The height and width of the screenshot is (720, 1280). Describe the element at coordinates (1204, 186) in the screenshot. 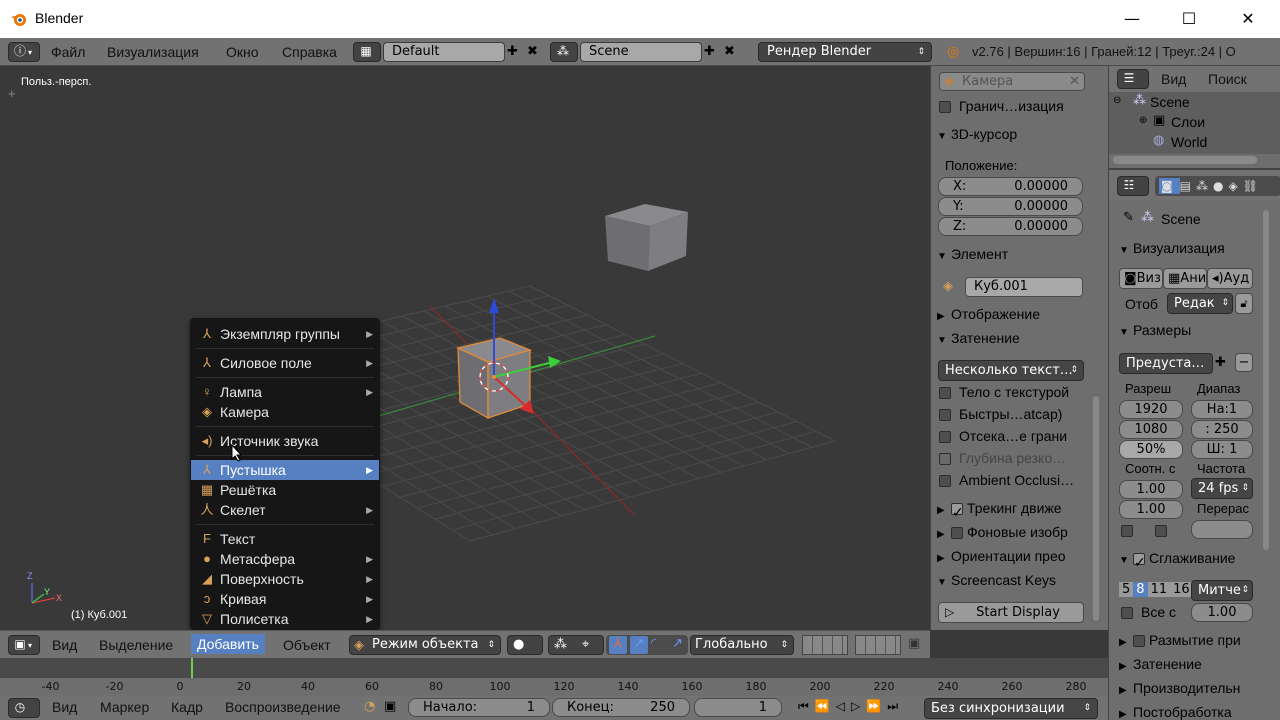

I see `scene-tab-icon: ⁂` at that location.